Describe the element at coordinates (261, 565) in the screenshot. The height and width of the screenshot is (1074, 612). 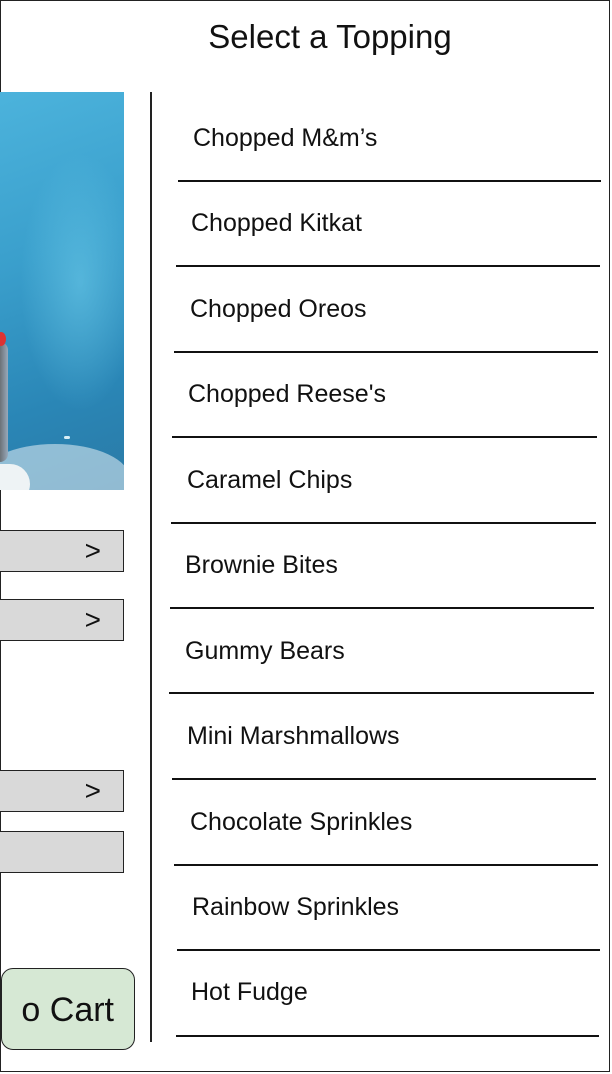
I see `topping-brownie-bites: Brownie Bites` at that location.